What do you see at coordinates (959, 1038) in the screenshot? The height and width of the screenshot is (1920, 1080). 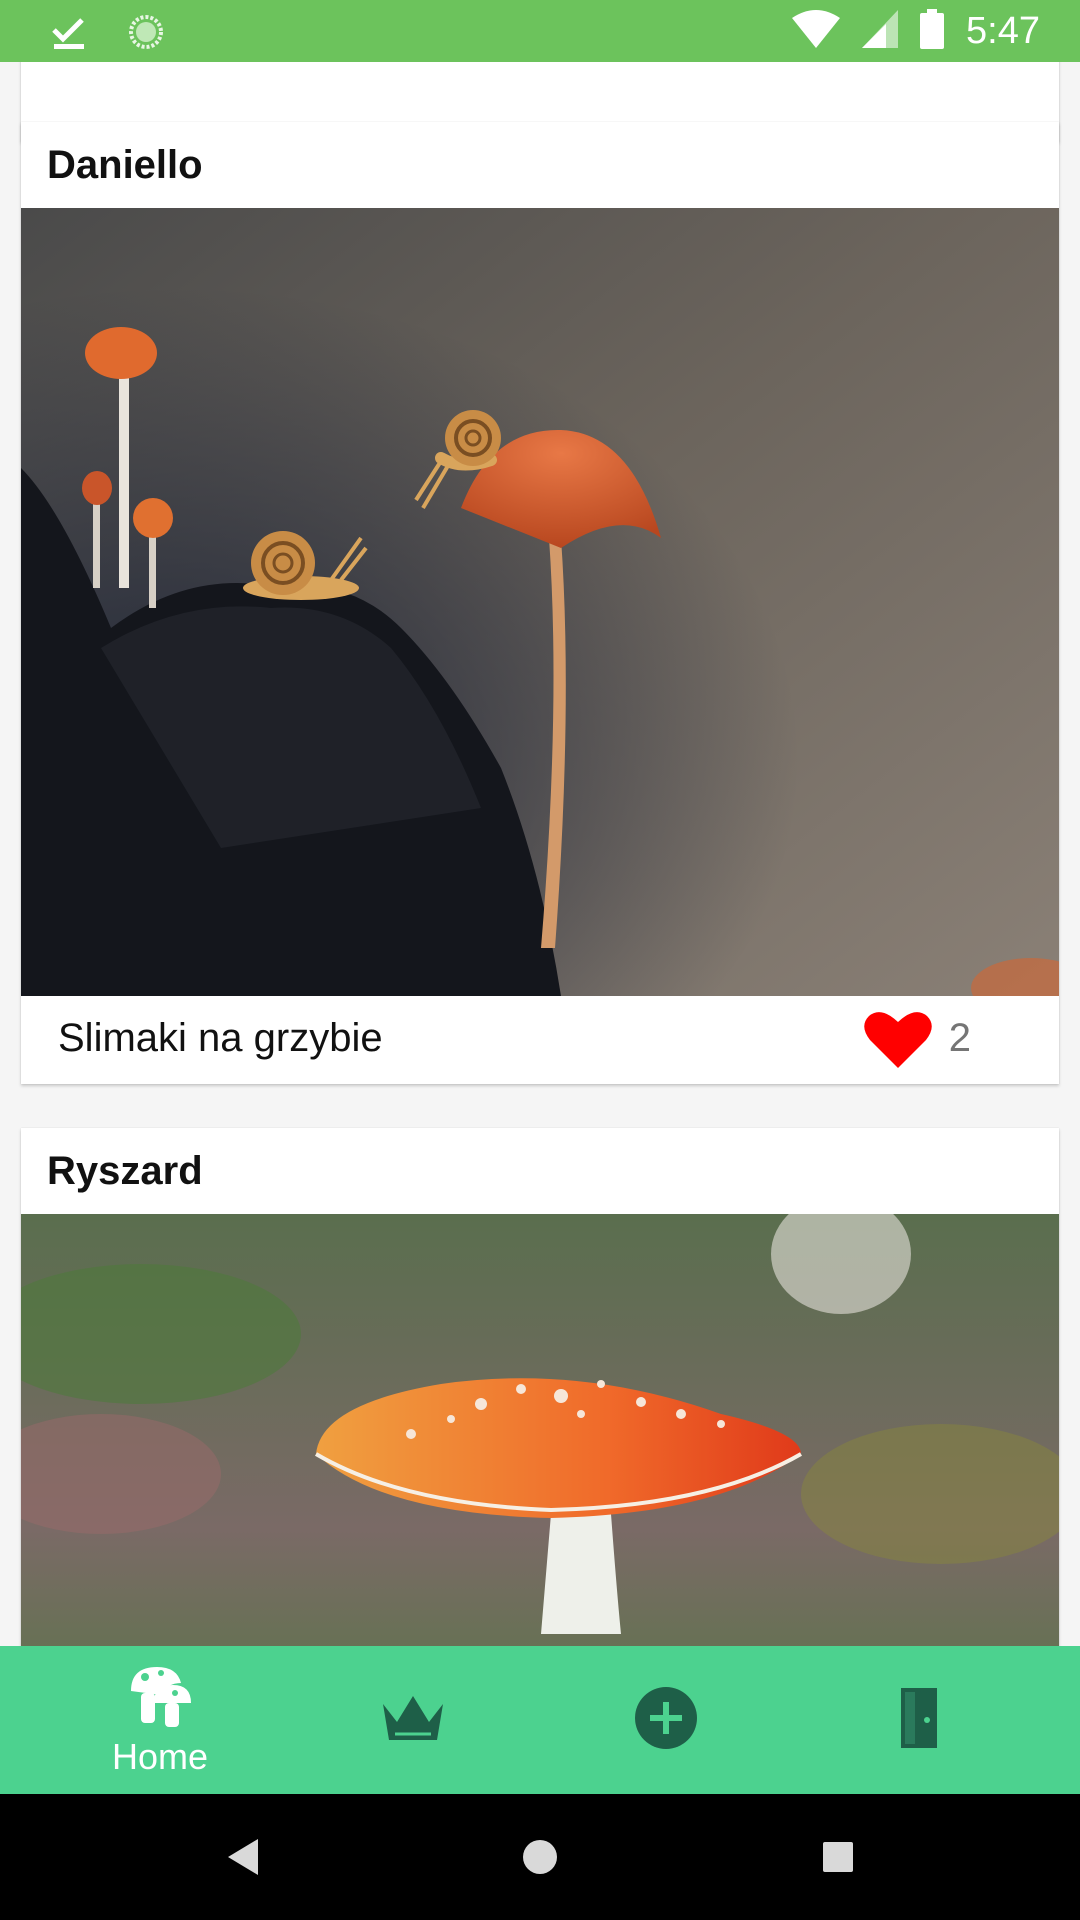 I see `like-count: 2` at bounding box center [959, 1038].